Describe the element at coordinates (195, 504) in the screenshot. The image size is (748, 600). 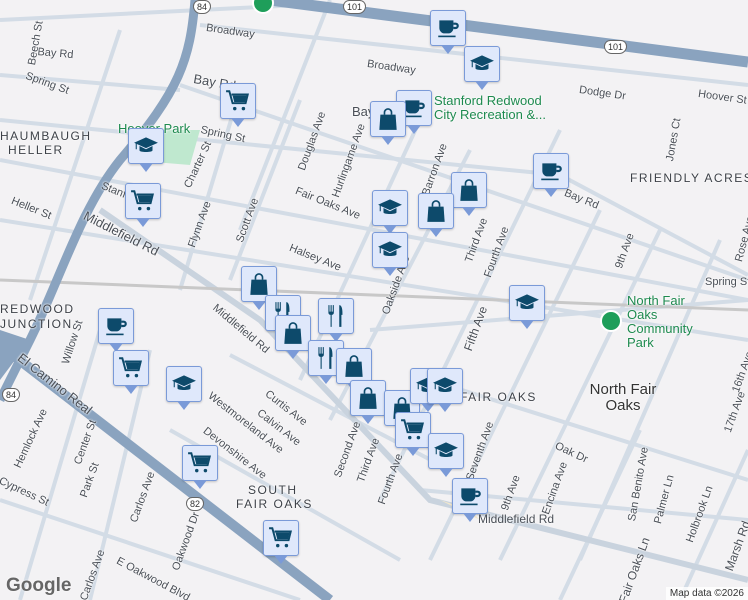
I see `route-82-shield: 82` at that location.